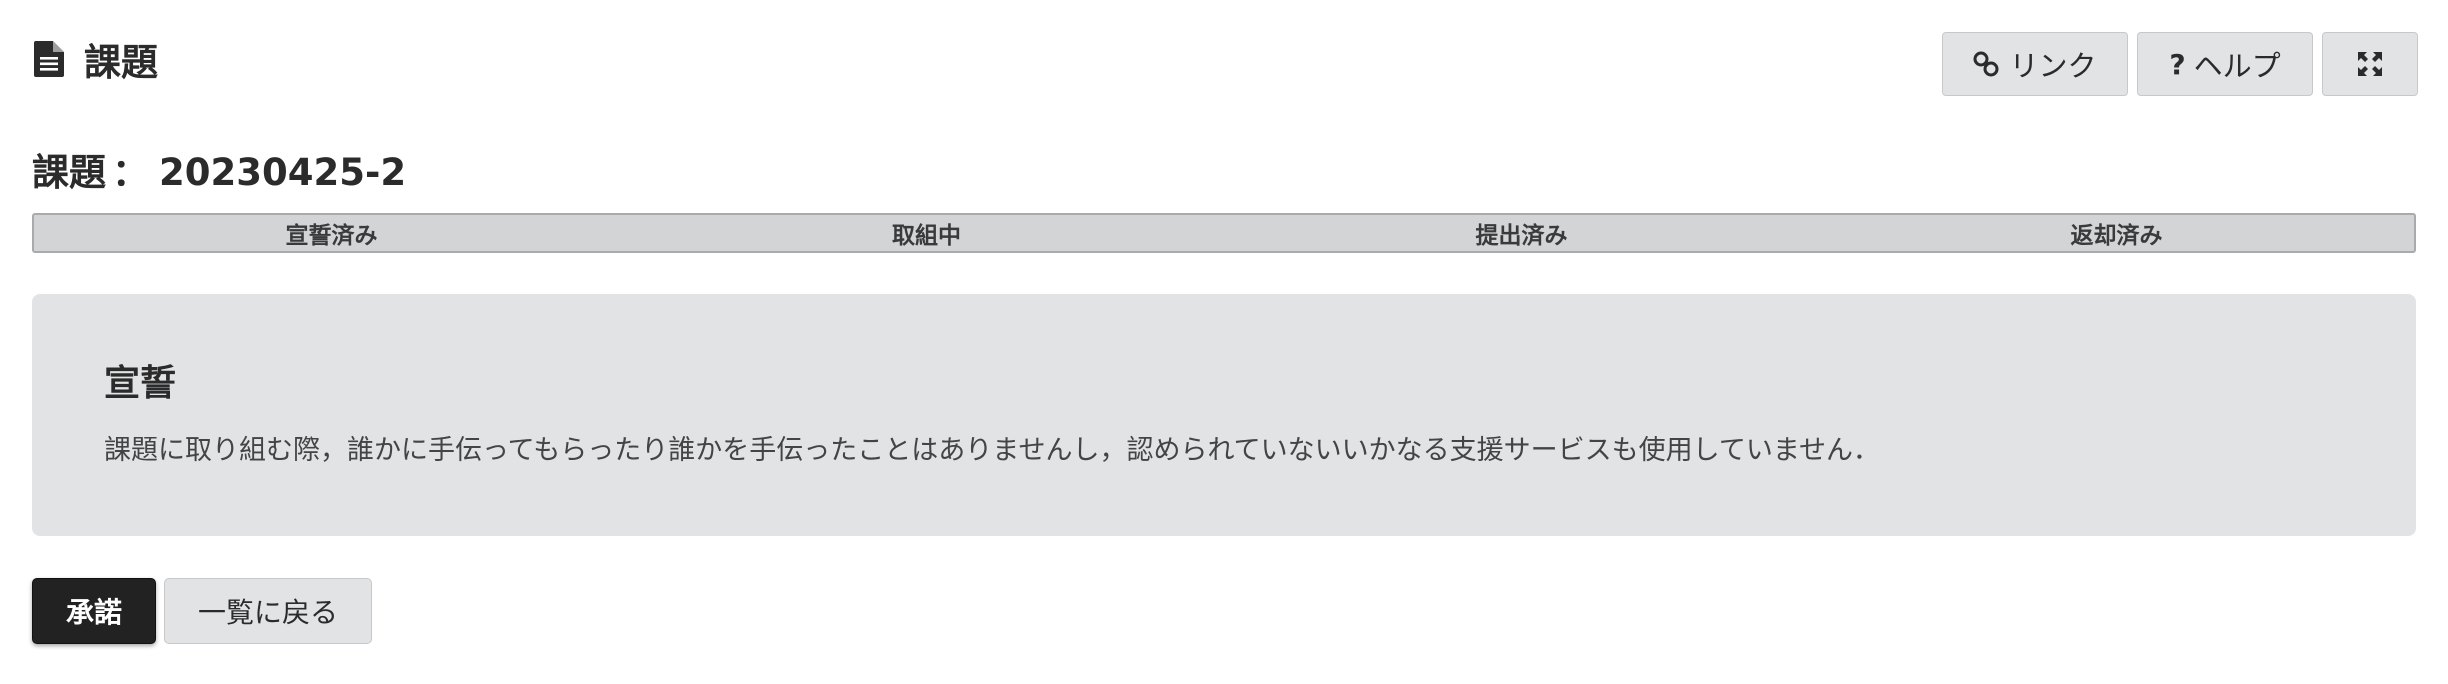  I want to click on back-to-list-button: 一覧に戻る, so click(268, 611).